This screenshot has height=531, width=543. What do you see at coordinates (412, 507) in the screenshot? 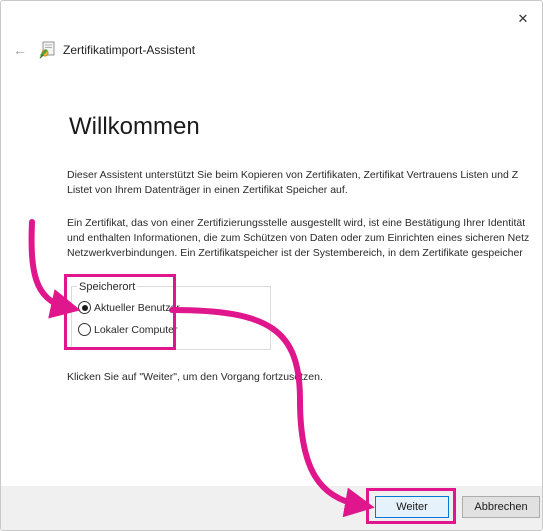
I see `next-button: Weiter` at bounding box center [412, 507].